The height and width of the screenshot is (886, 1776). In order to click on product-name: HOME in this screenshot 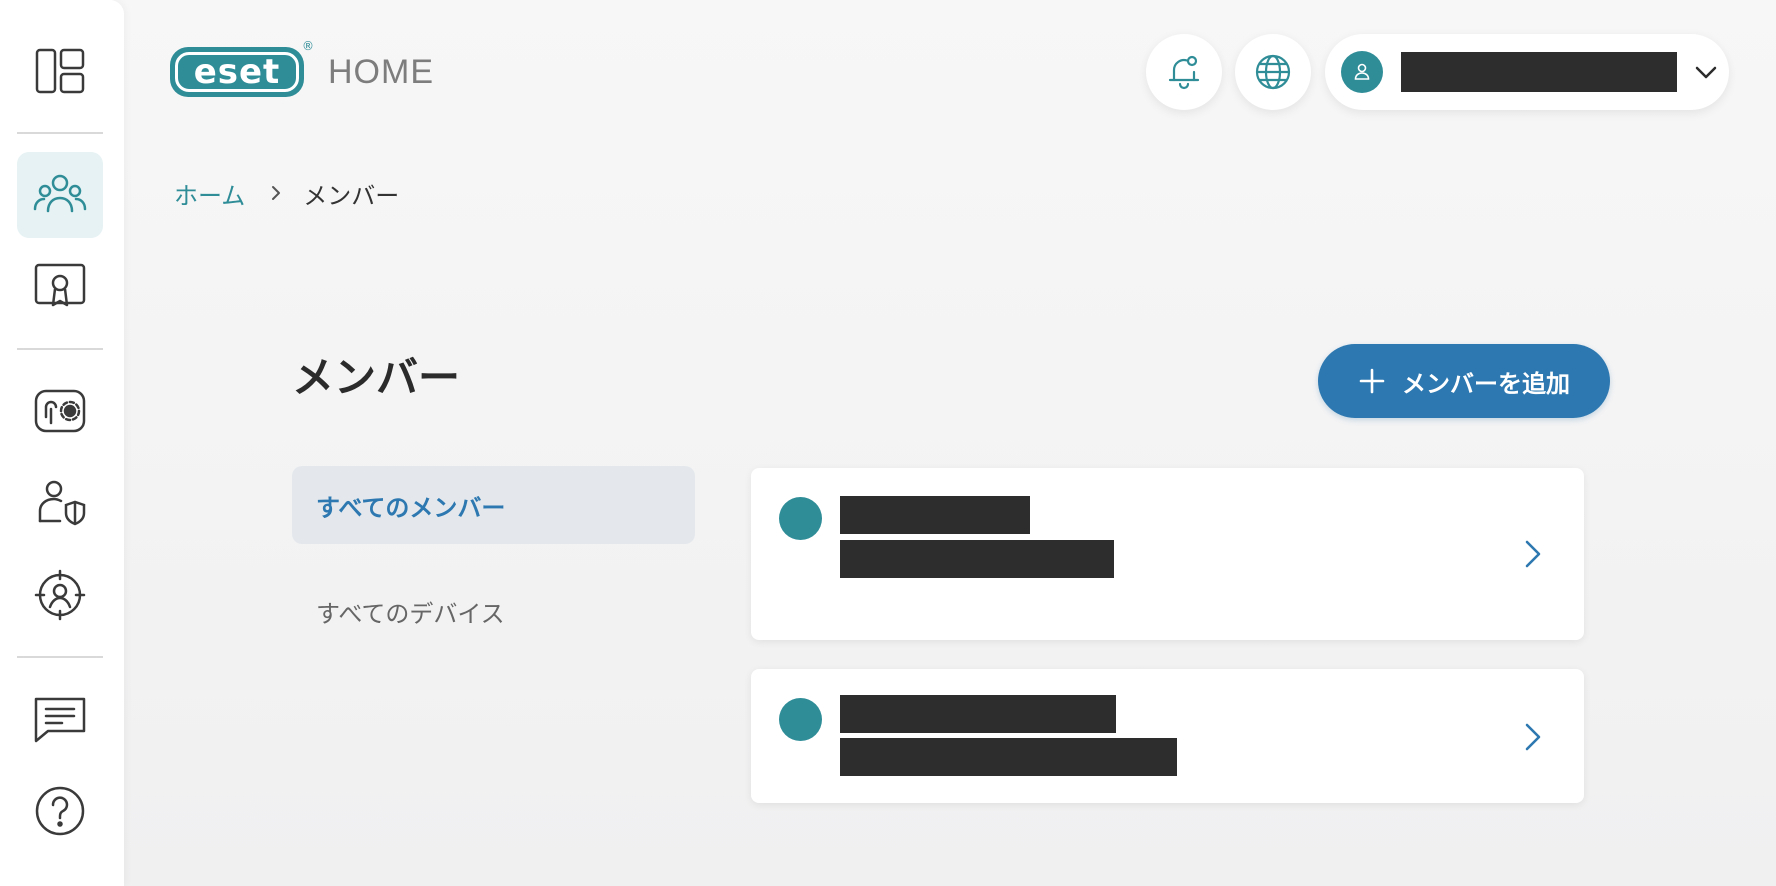, I will do `click(381, 71)`.